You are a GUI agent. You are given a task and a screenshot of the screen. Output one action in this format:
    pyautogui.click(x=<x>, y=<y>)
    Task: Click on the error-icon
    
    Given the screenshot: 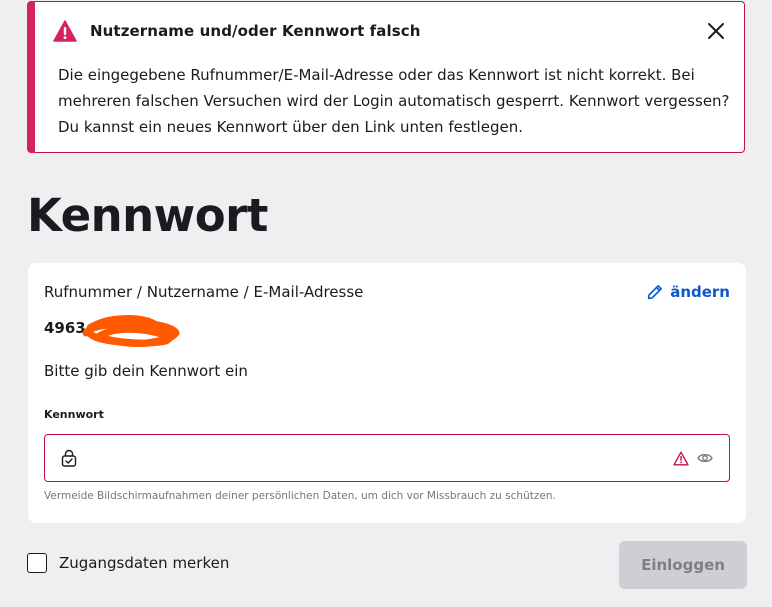 What is the action you would take?
    pyautogui.click(x=681, y=458)
    